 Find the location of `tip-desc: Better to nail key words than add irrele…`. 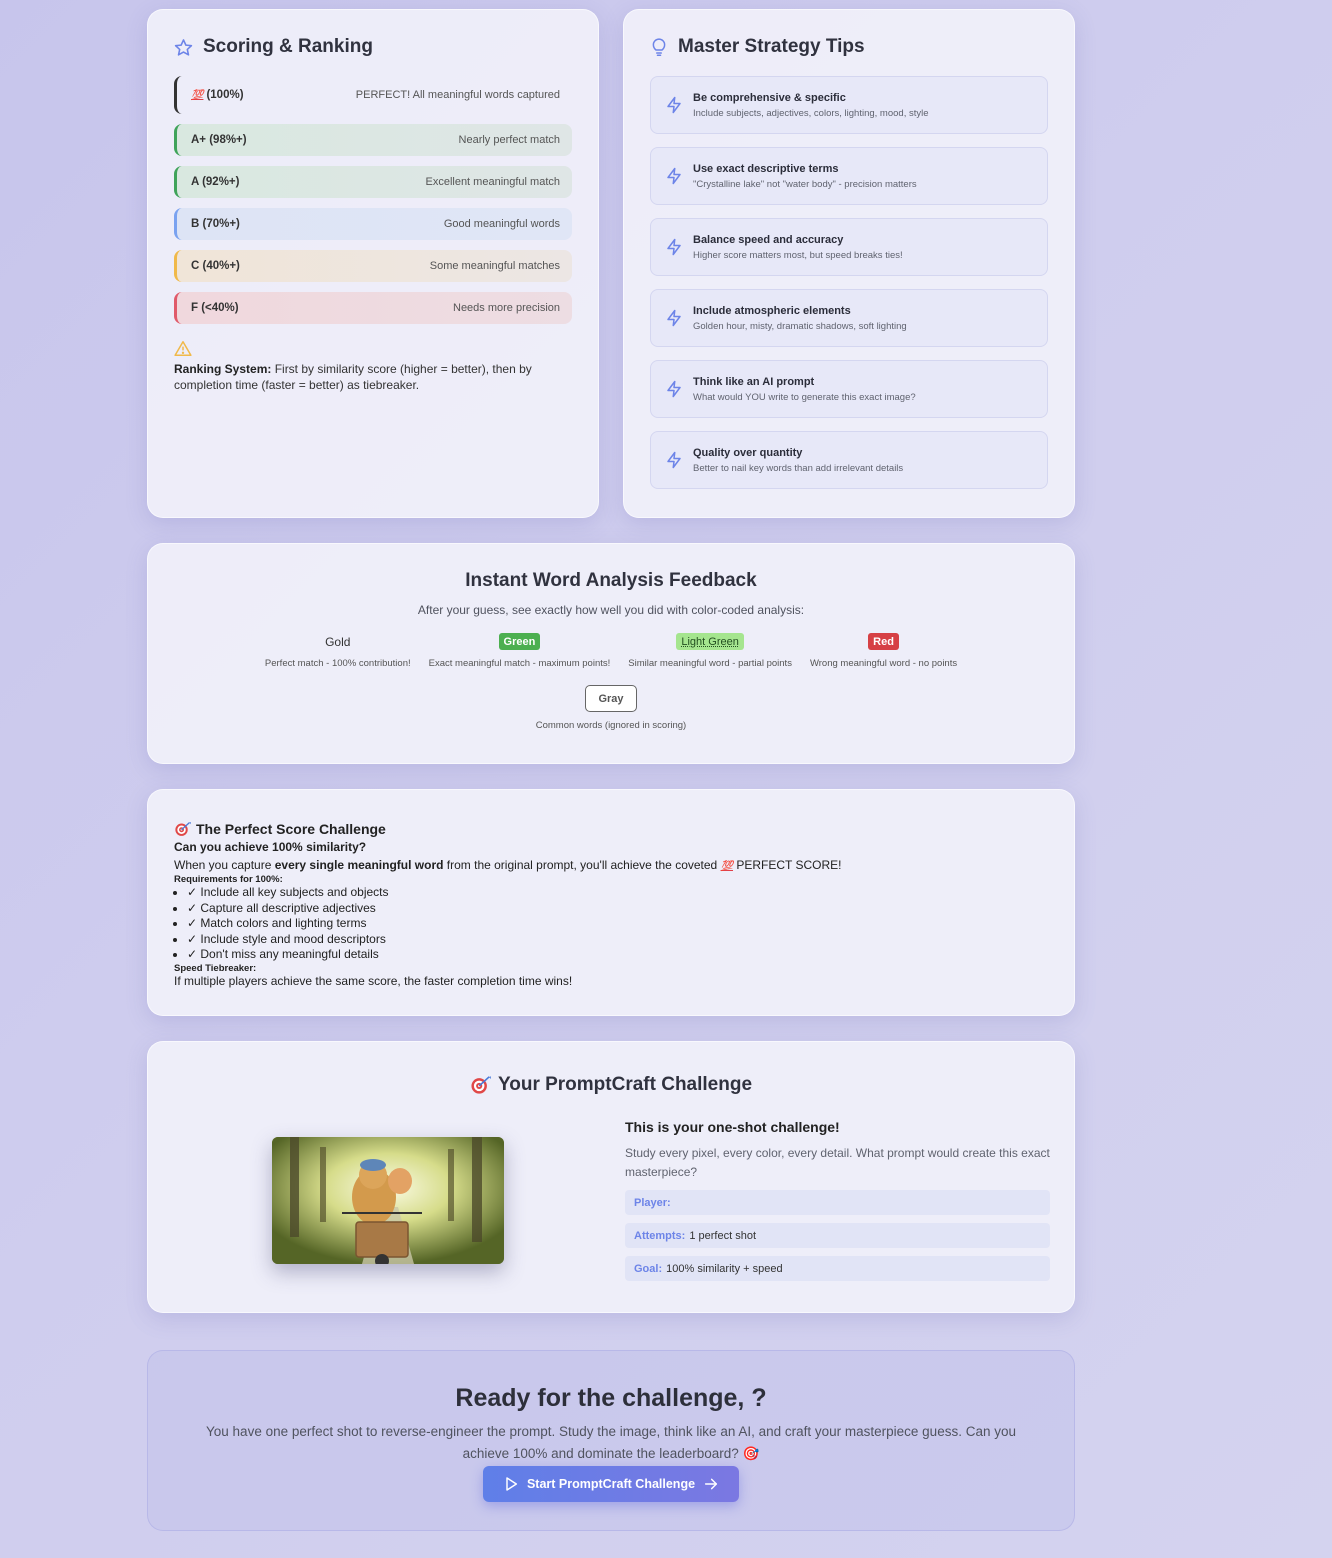

tip-desc: Better to nail key words than add irrele… is located at coordinates (798, 468).